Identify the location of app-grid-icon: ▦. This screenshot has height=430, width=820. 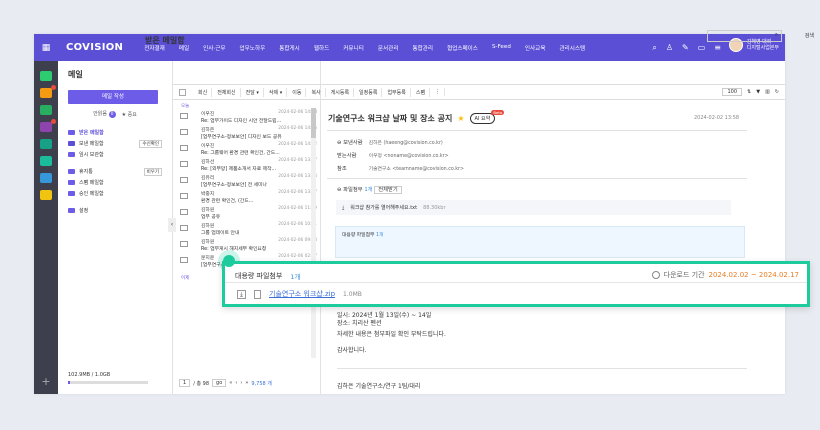
(46, 48).